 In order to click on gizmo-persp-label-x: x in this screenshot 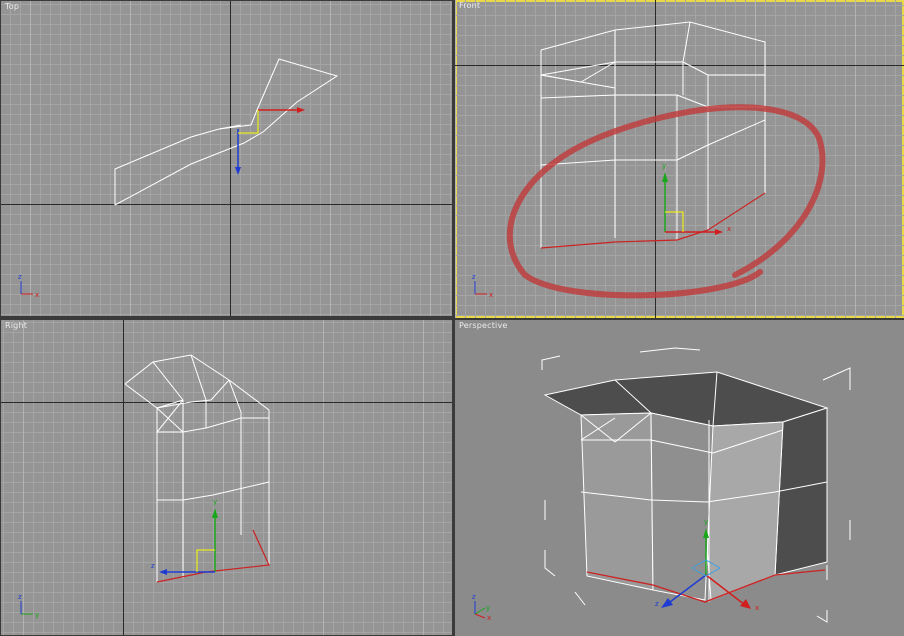, I will do `click(757, 608)`.